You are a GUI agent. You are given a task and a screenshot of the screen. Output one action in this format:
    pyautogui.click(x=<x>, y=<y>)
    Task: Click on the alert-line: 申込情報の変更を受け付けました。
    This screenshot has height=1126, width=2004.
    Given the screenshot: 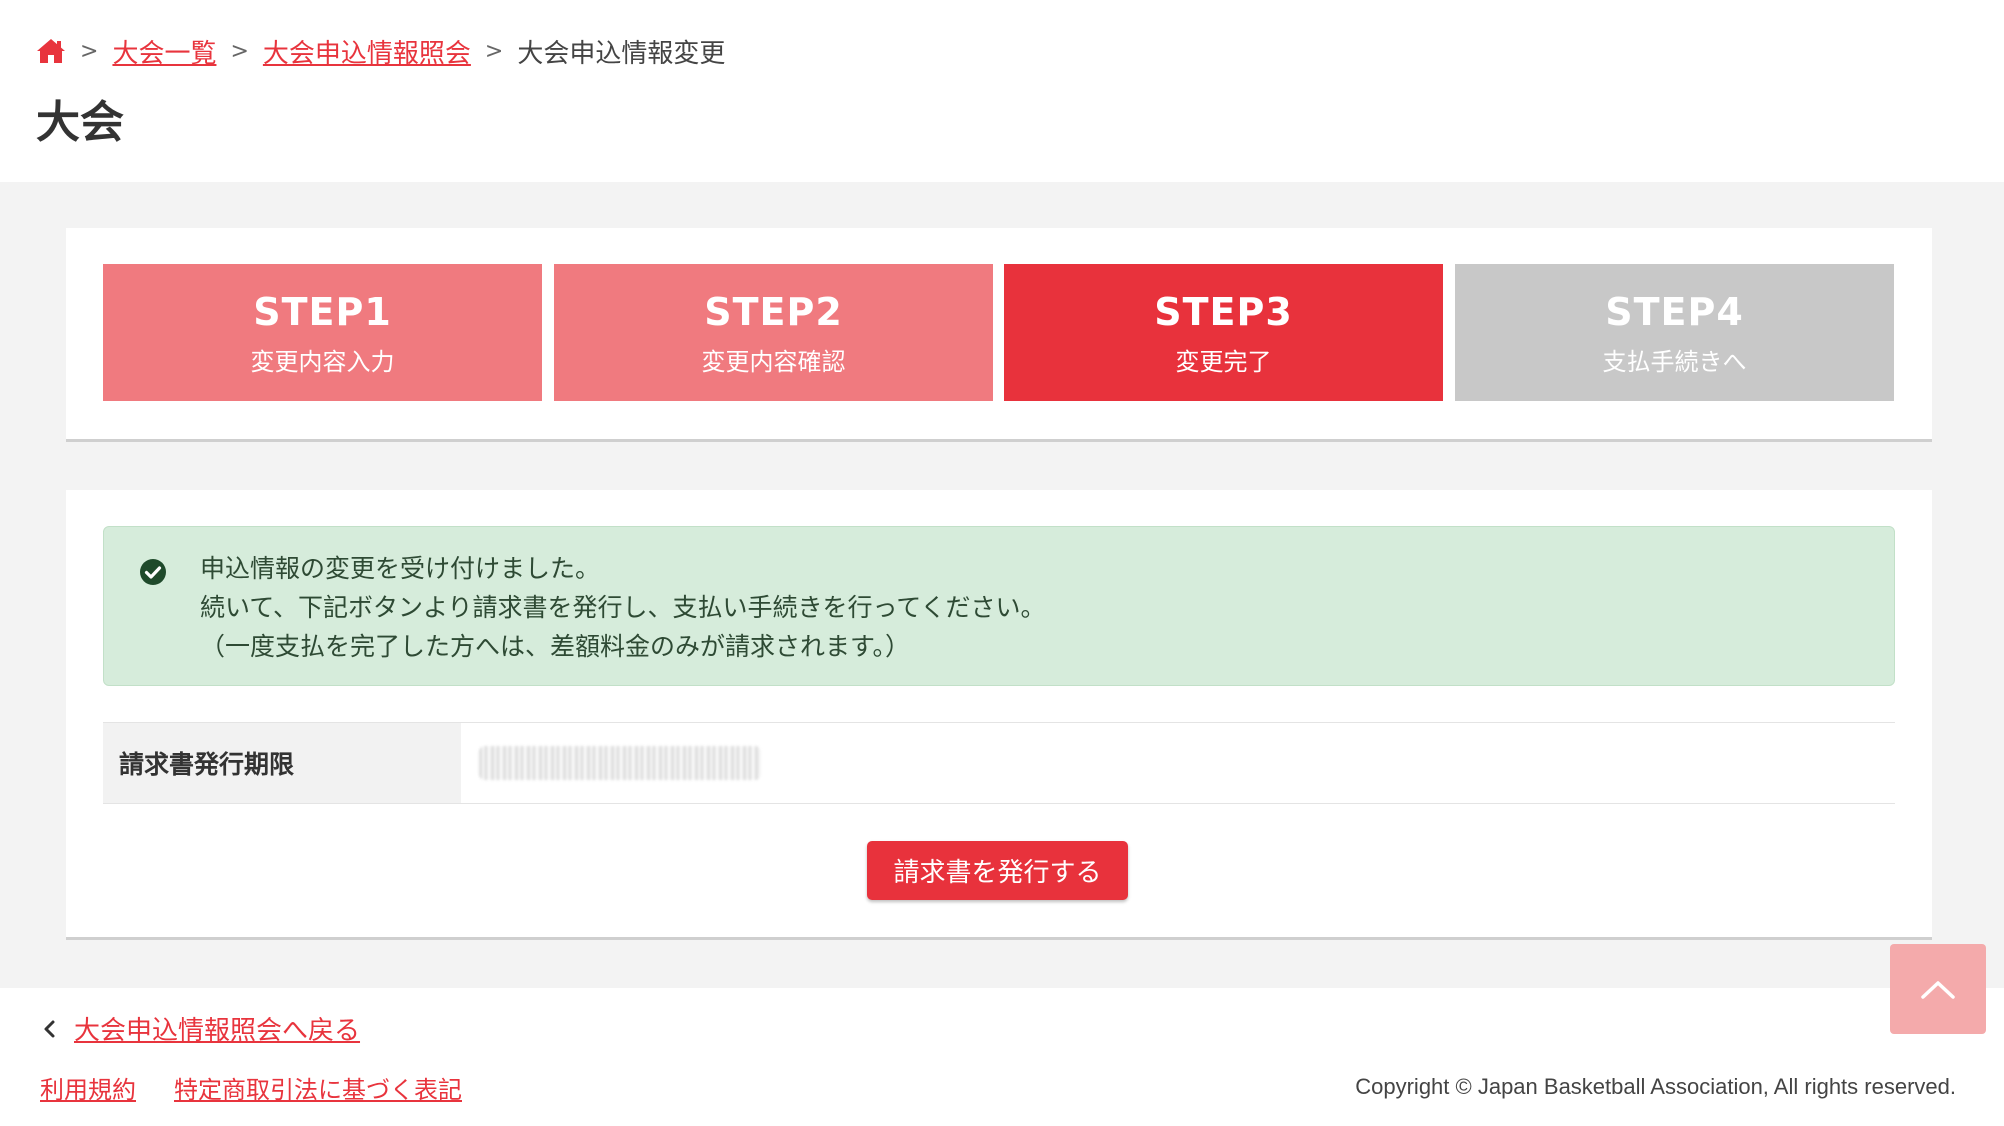 What is the action you would take?
    pyautogui.click(x=400, y=568)
    